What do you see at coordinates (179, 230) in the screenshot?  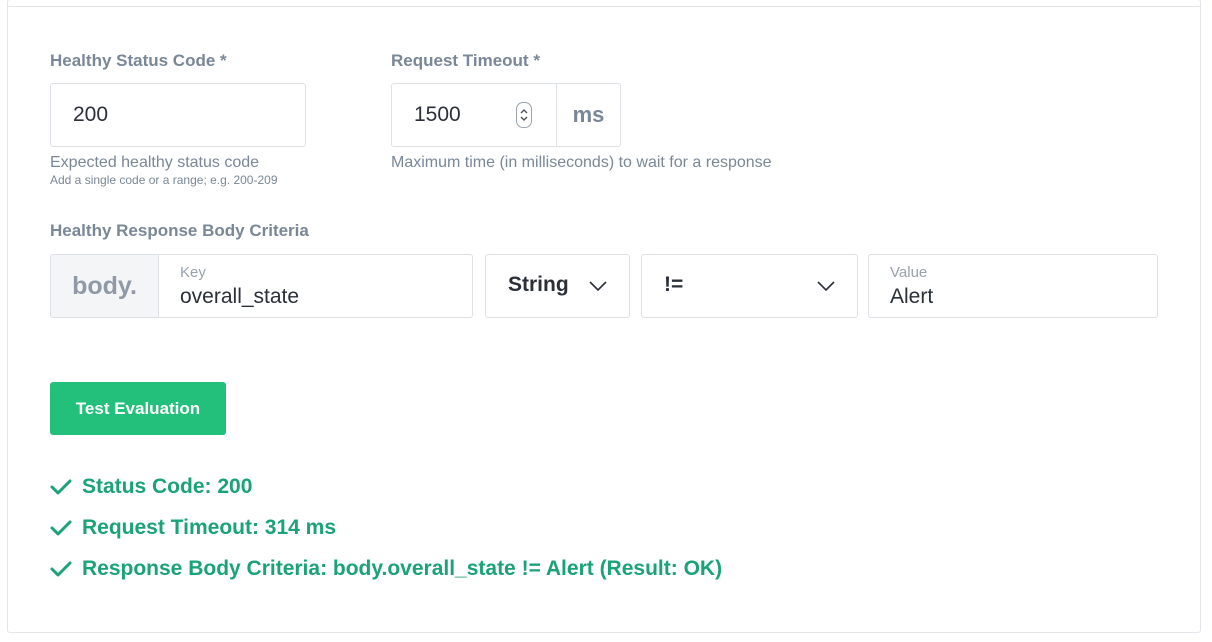 I see `body-criteria-label: Healthy Response Body Criteria` at bounding box center [179, 230].